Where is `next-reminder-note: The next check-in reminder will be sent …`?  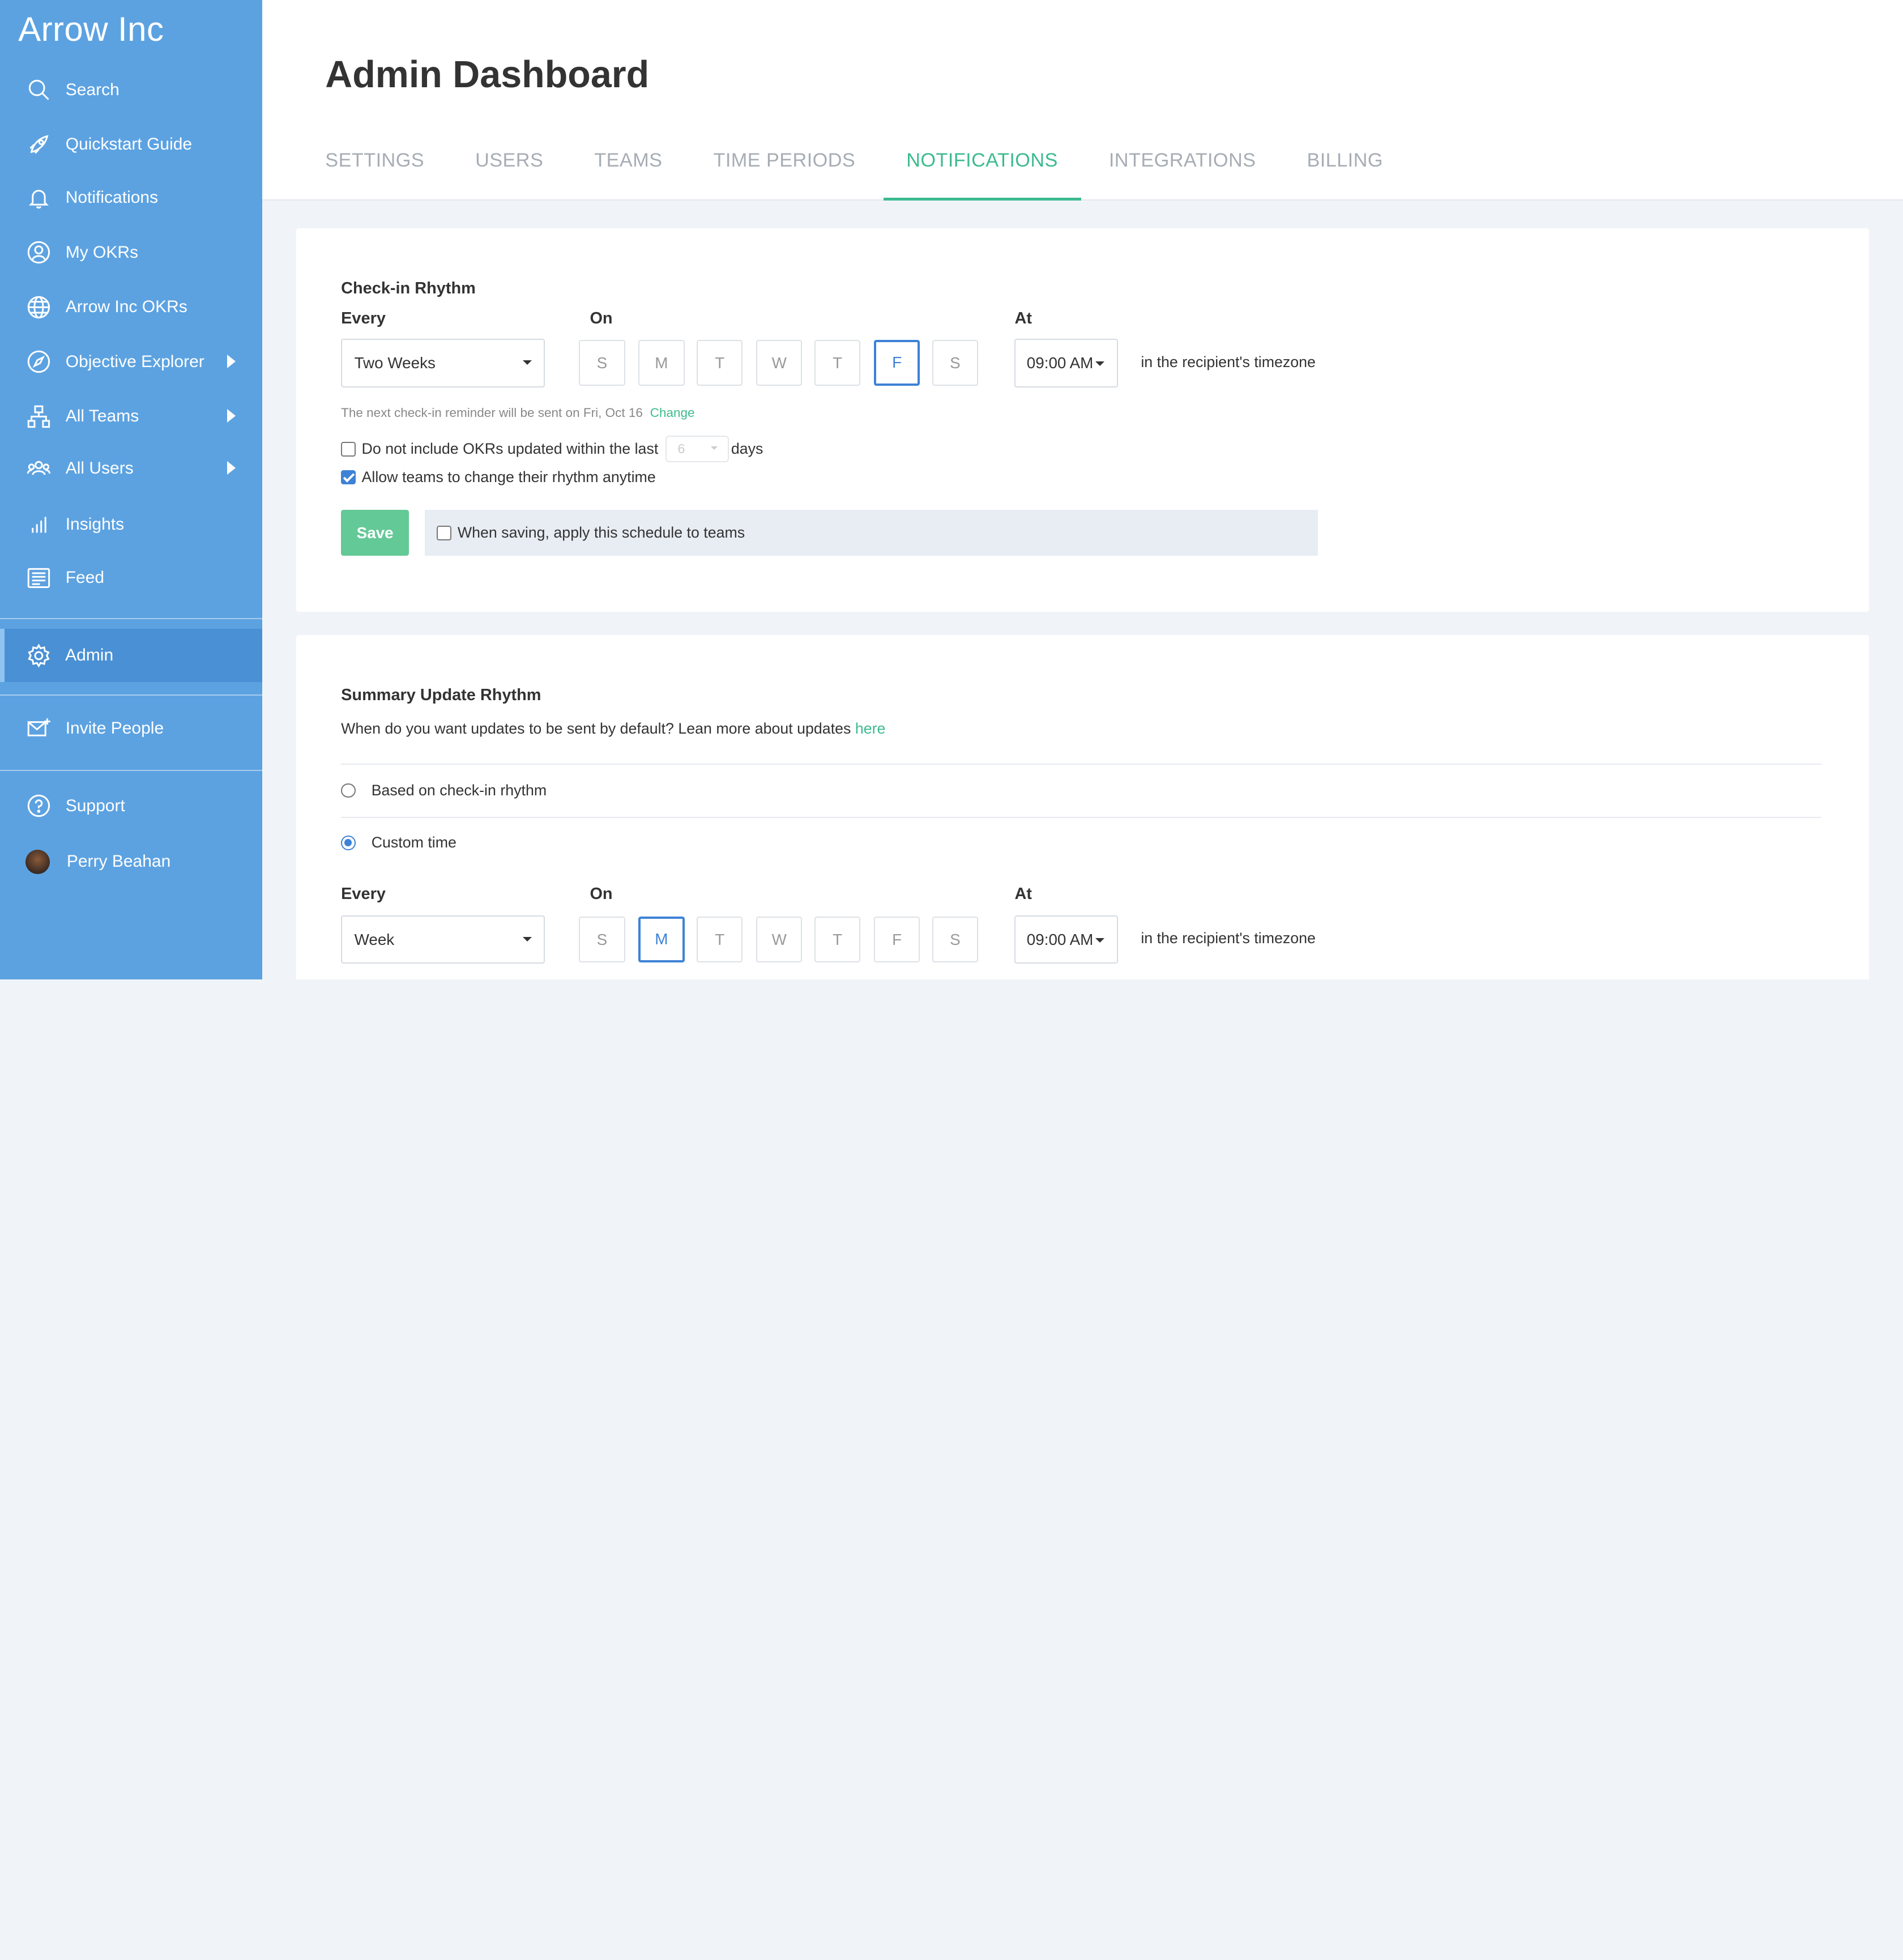 next-reminder-note: The next check-in reminder will be sent … is located at coordinates (517, 413).